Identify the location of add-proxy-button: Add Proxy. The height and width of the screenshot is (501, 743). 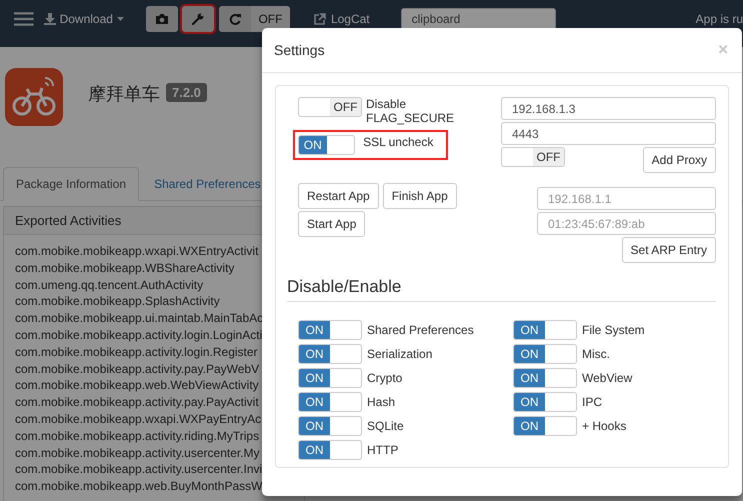
(679, 160).